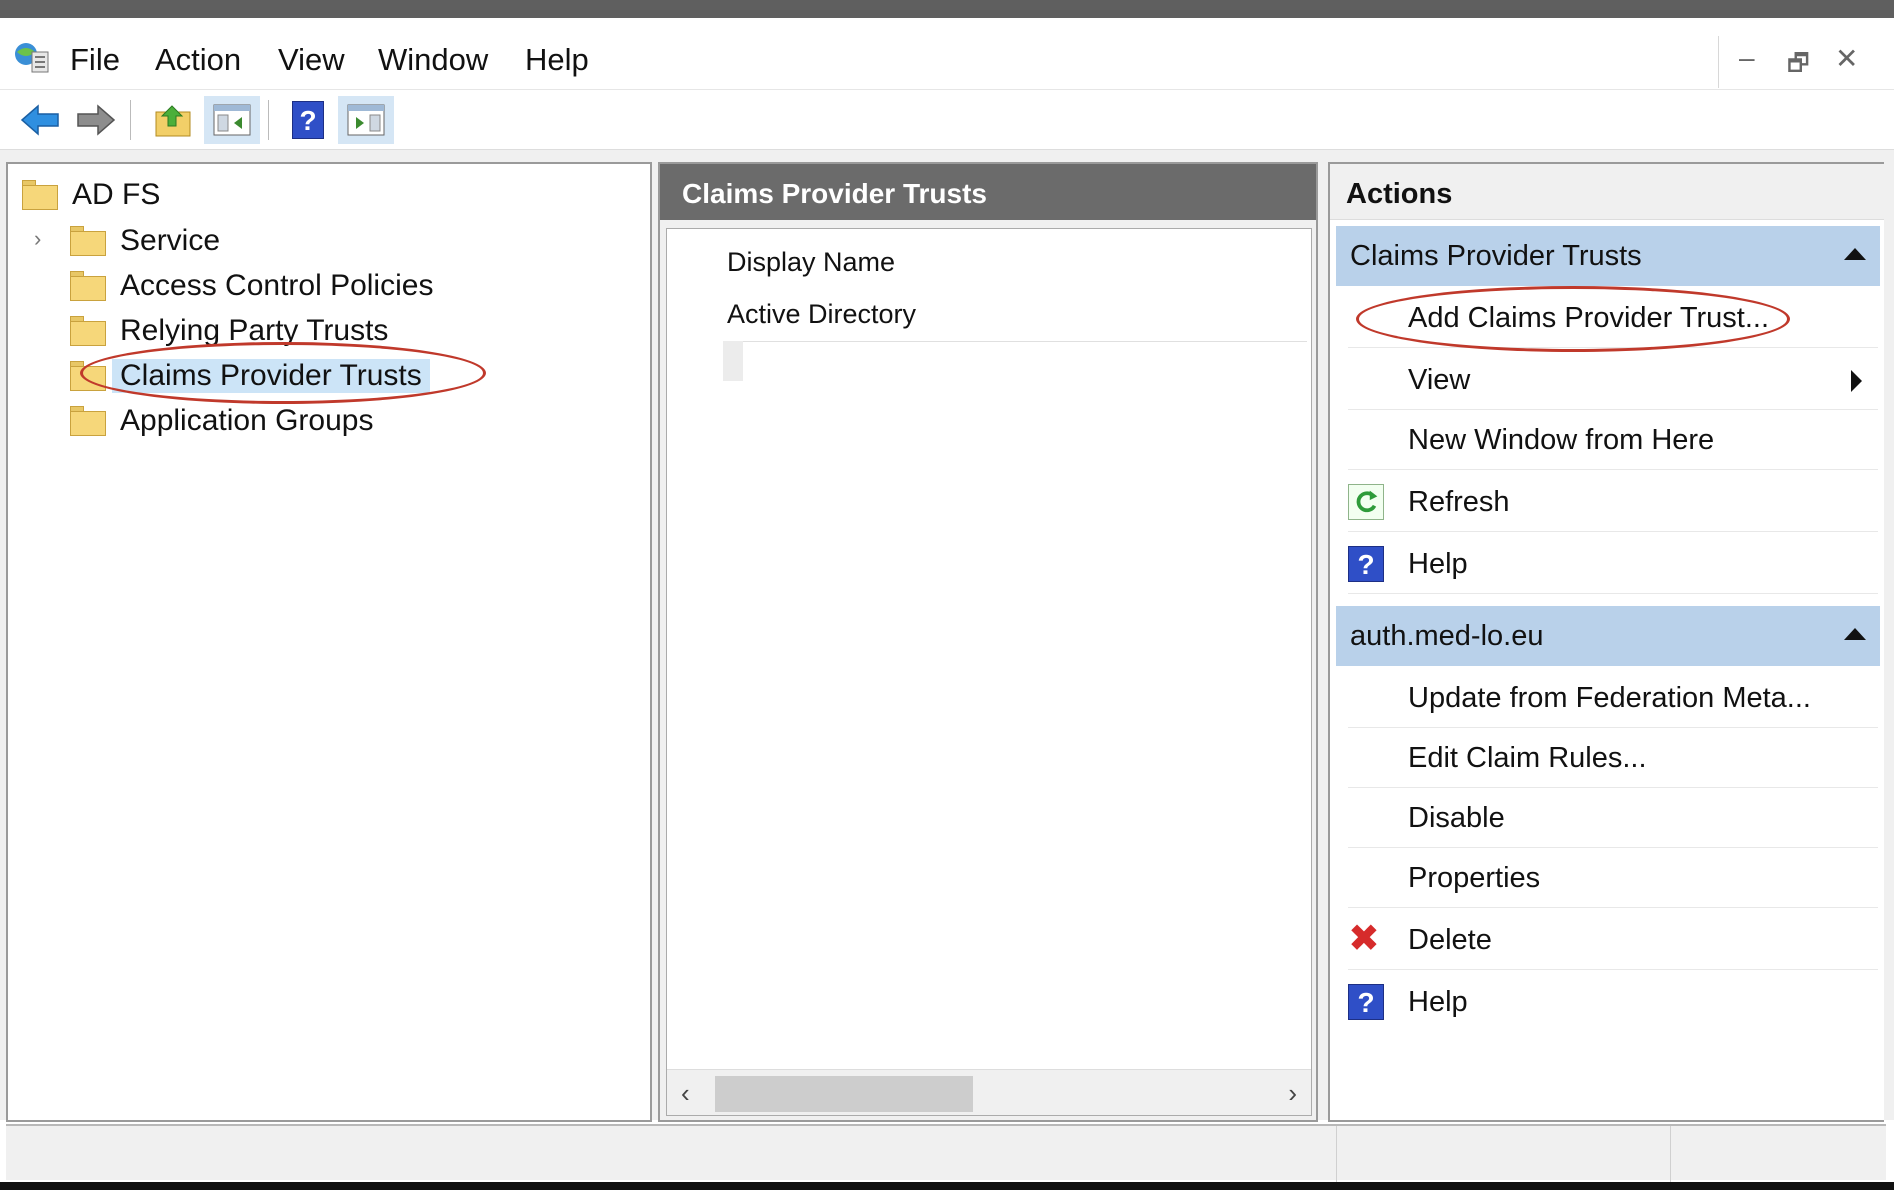 This screenshot has width=1894, height=1190. Describe the element at coordinates (1474, 878) in the screenshot. I see `action-label: Properties` at that location.